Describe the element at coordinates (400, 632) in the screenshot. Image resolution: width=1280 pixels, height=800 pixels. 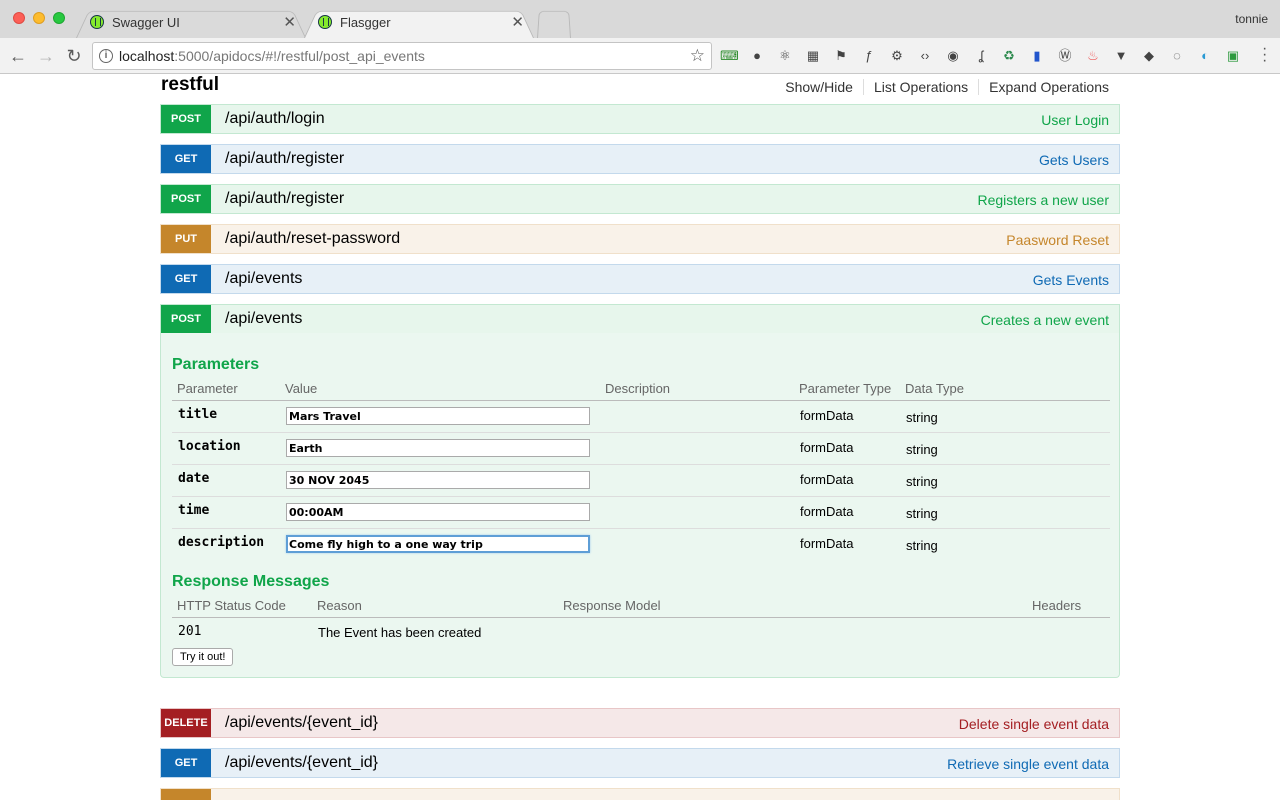
I see `response-reason: The Event has been created` at that location.